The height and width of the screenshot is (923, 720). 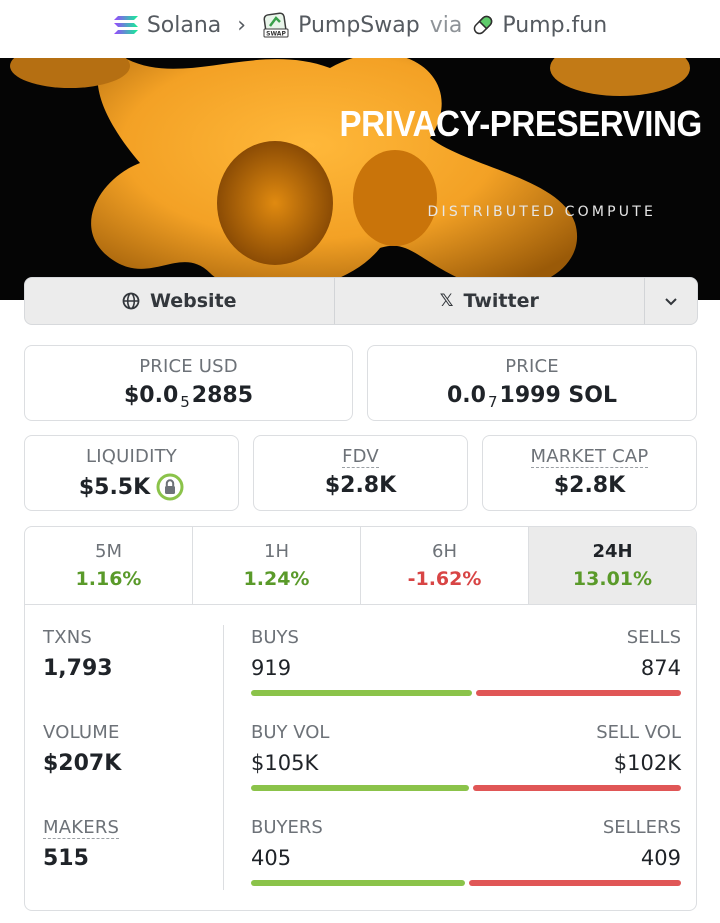 I want to click on tab-1h-change: 1.24%, so click(x=276, y=579).